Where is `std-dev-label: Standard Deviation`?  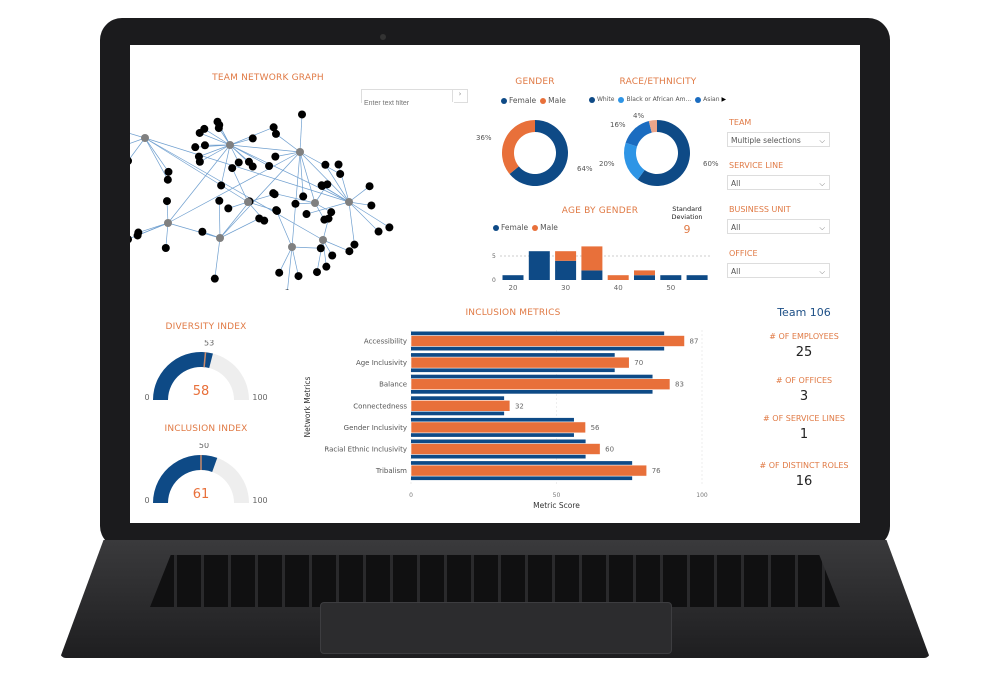 std-dev-label: Standard Deviation is located at coordinates (687, 213).